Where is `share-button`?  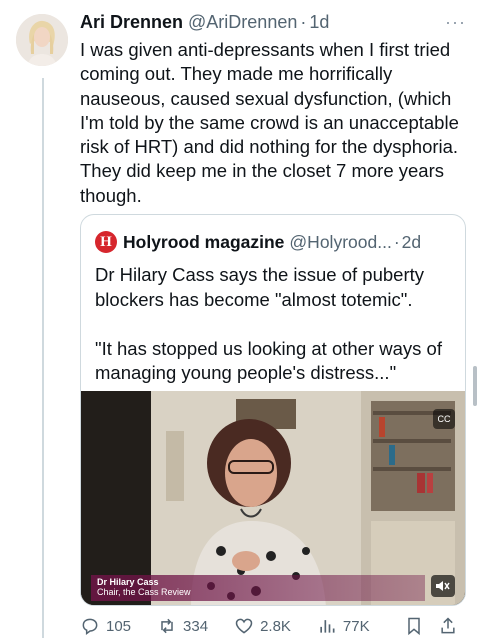 share-button is located at coordinates (448, 626).